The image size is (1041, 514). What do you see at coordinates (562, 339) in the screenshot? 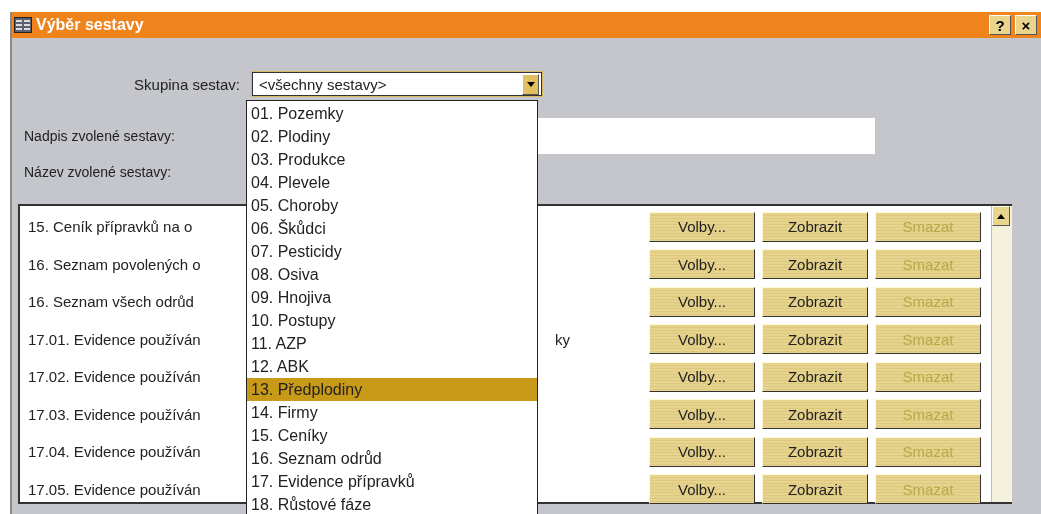
I see `report-name: ky` at bounding box center [562, 339].